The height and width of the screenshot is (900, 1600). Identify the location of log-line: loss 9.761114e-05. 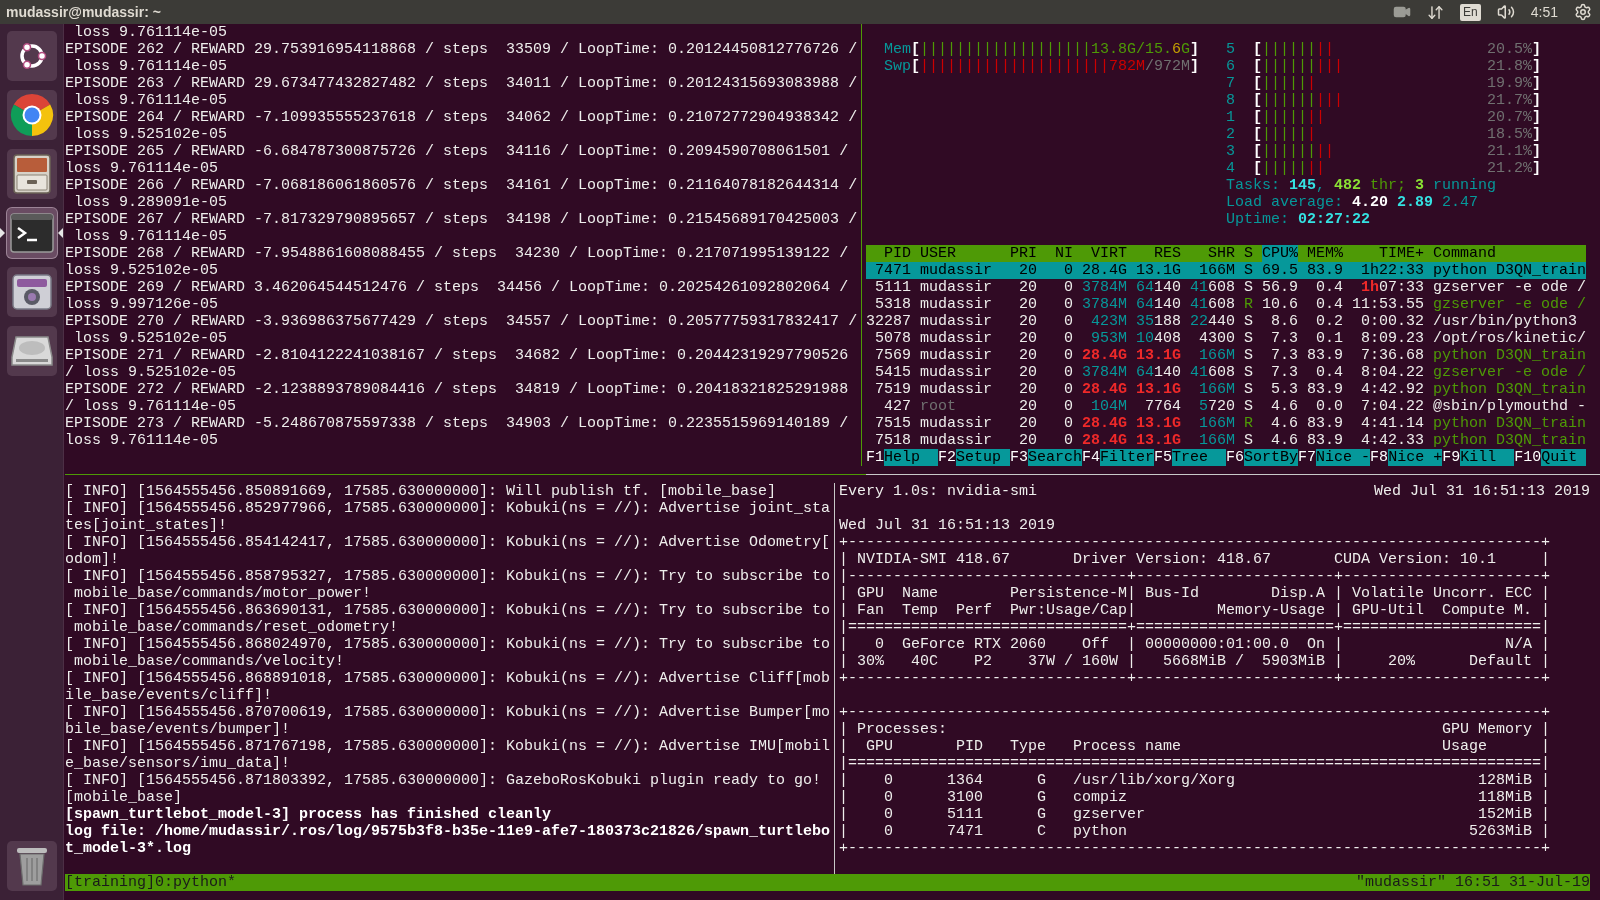
(142, 440).